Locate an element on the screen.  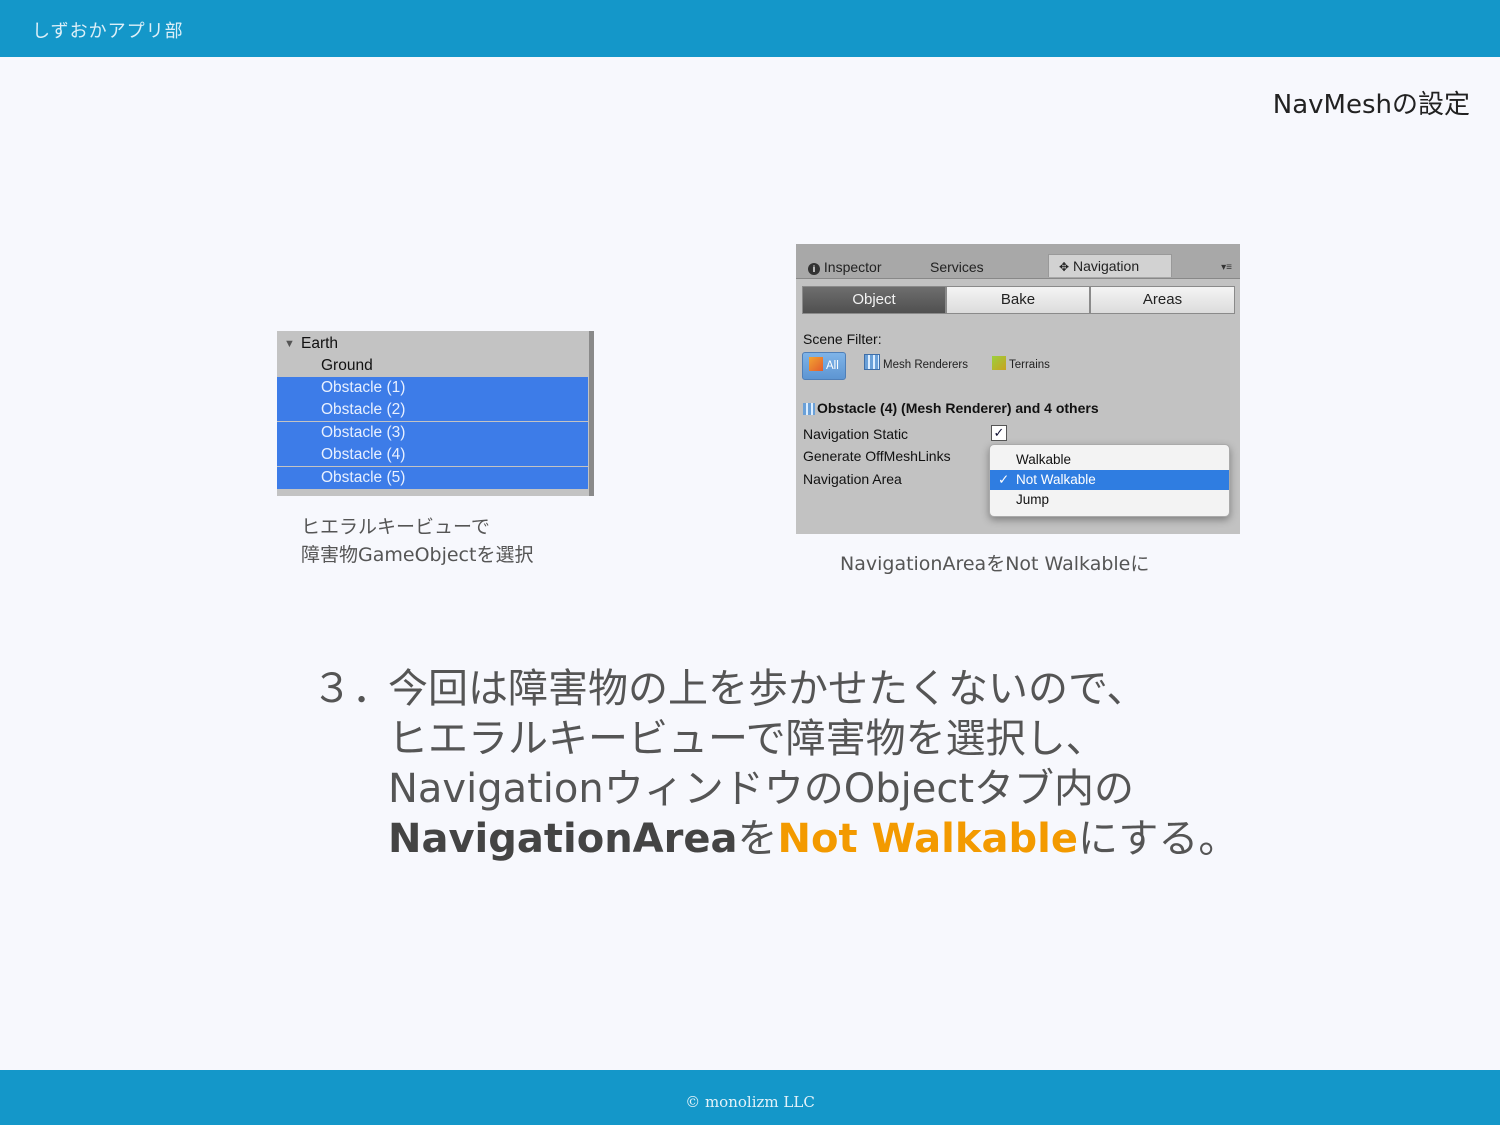
menu-item-label: Walkable is located at coordinates (1044, 459).